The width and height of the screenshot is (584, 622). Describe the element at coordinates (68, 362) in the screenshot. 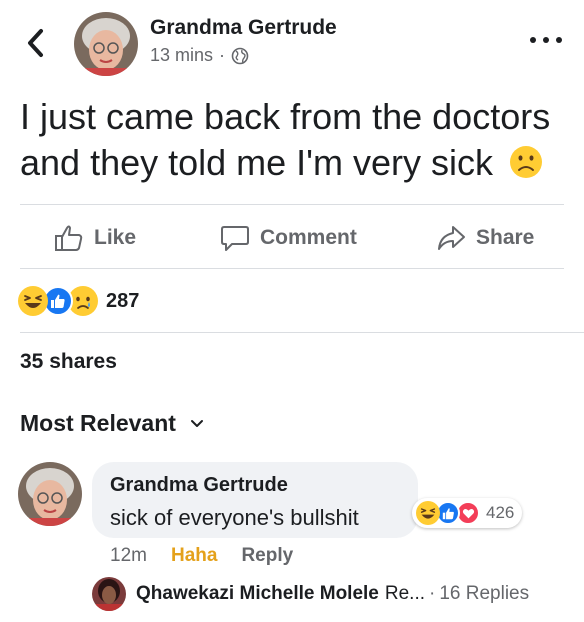

I see `shares-count: 35 shares` at that location.